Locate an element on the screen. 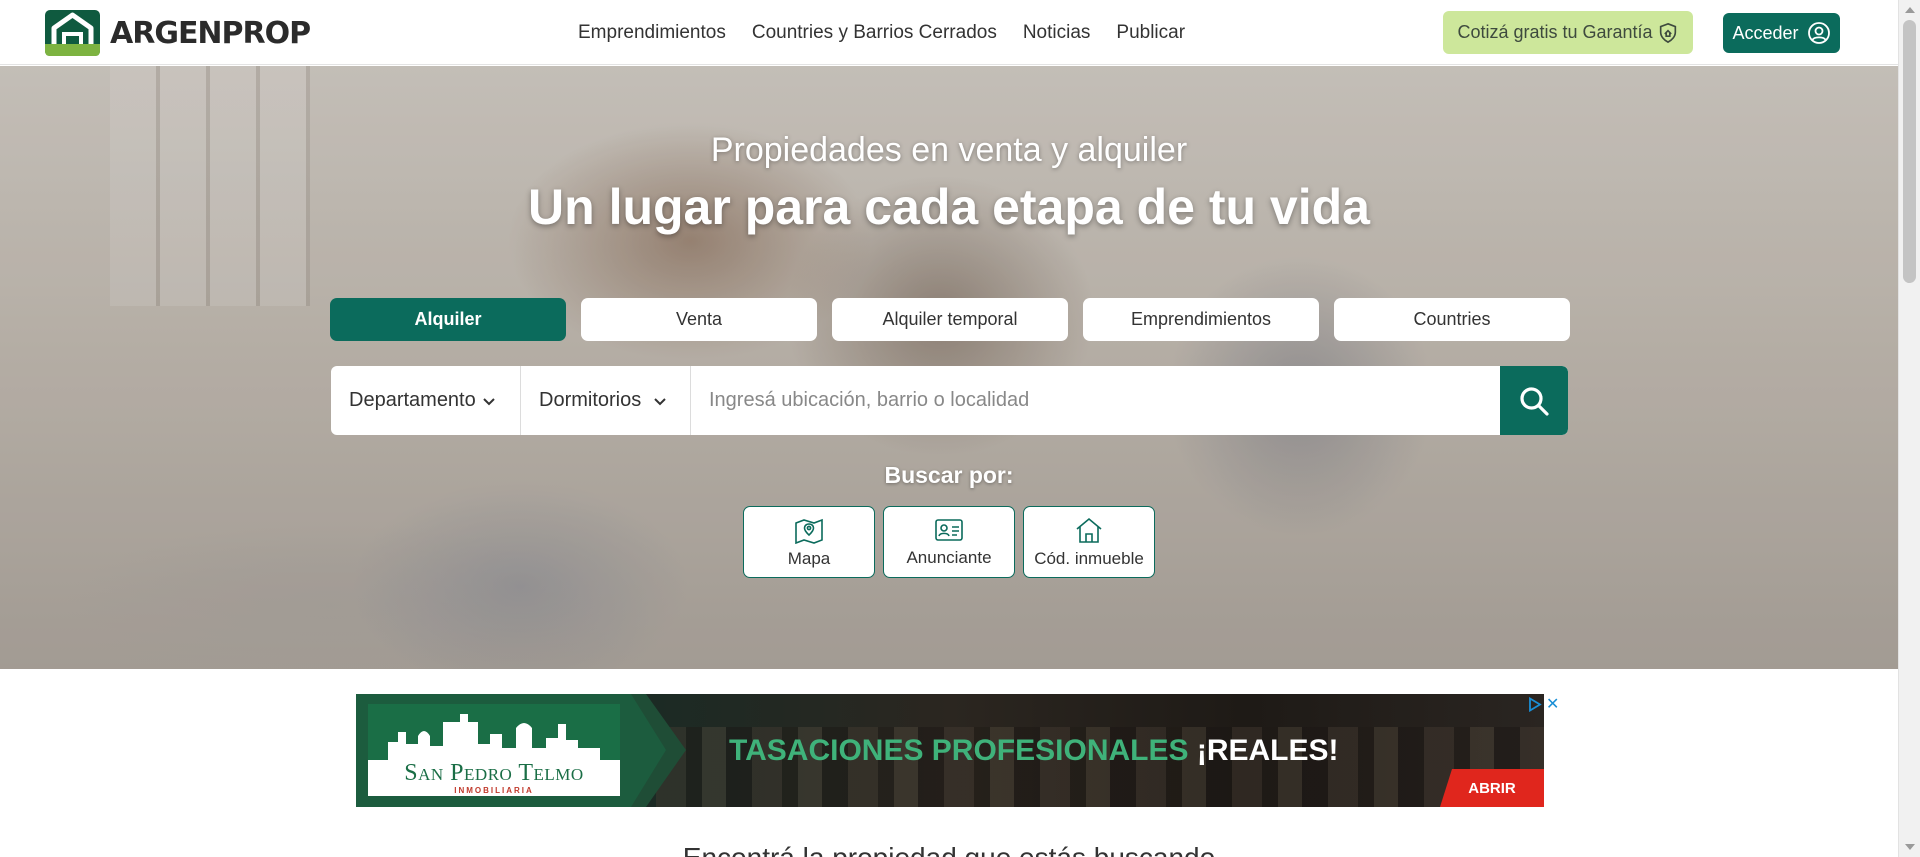 This screenshot has height=857, width=1920. ad-logo-name: San Pedro Telmo is located at coordinates (494, 773).